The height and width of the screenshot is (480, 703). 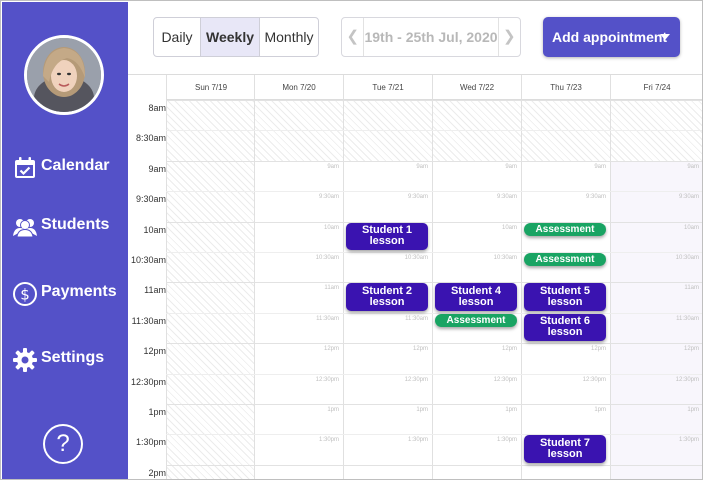 I want to click on sidebar-item-students: Students, so click(x=65, y=226).